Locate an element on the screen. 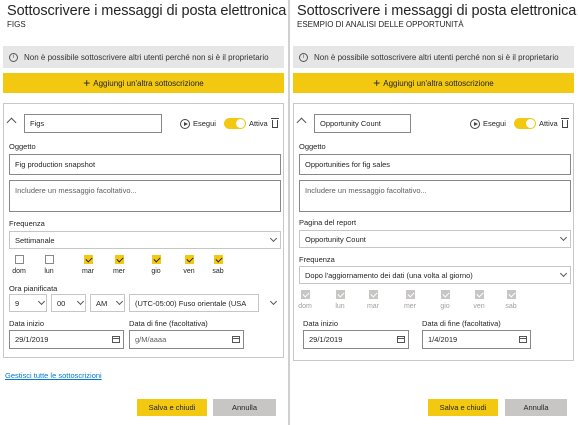  subject-input: Opportunities for fig sales is located at coordinates (435, 164).